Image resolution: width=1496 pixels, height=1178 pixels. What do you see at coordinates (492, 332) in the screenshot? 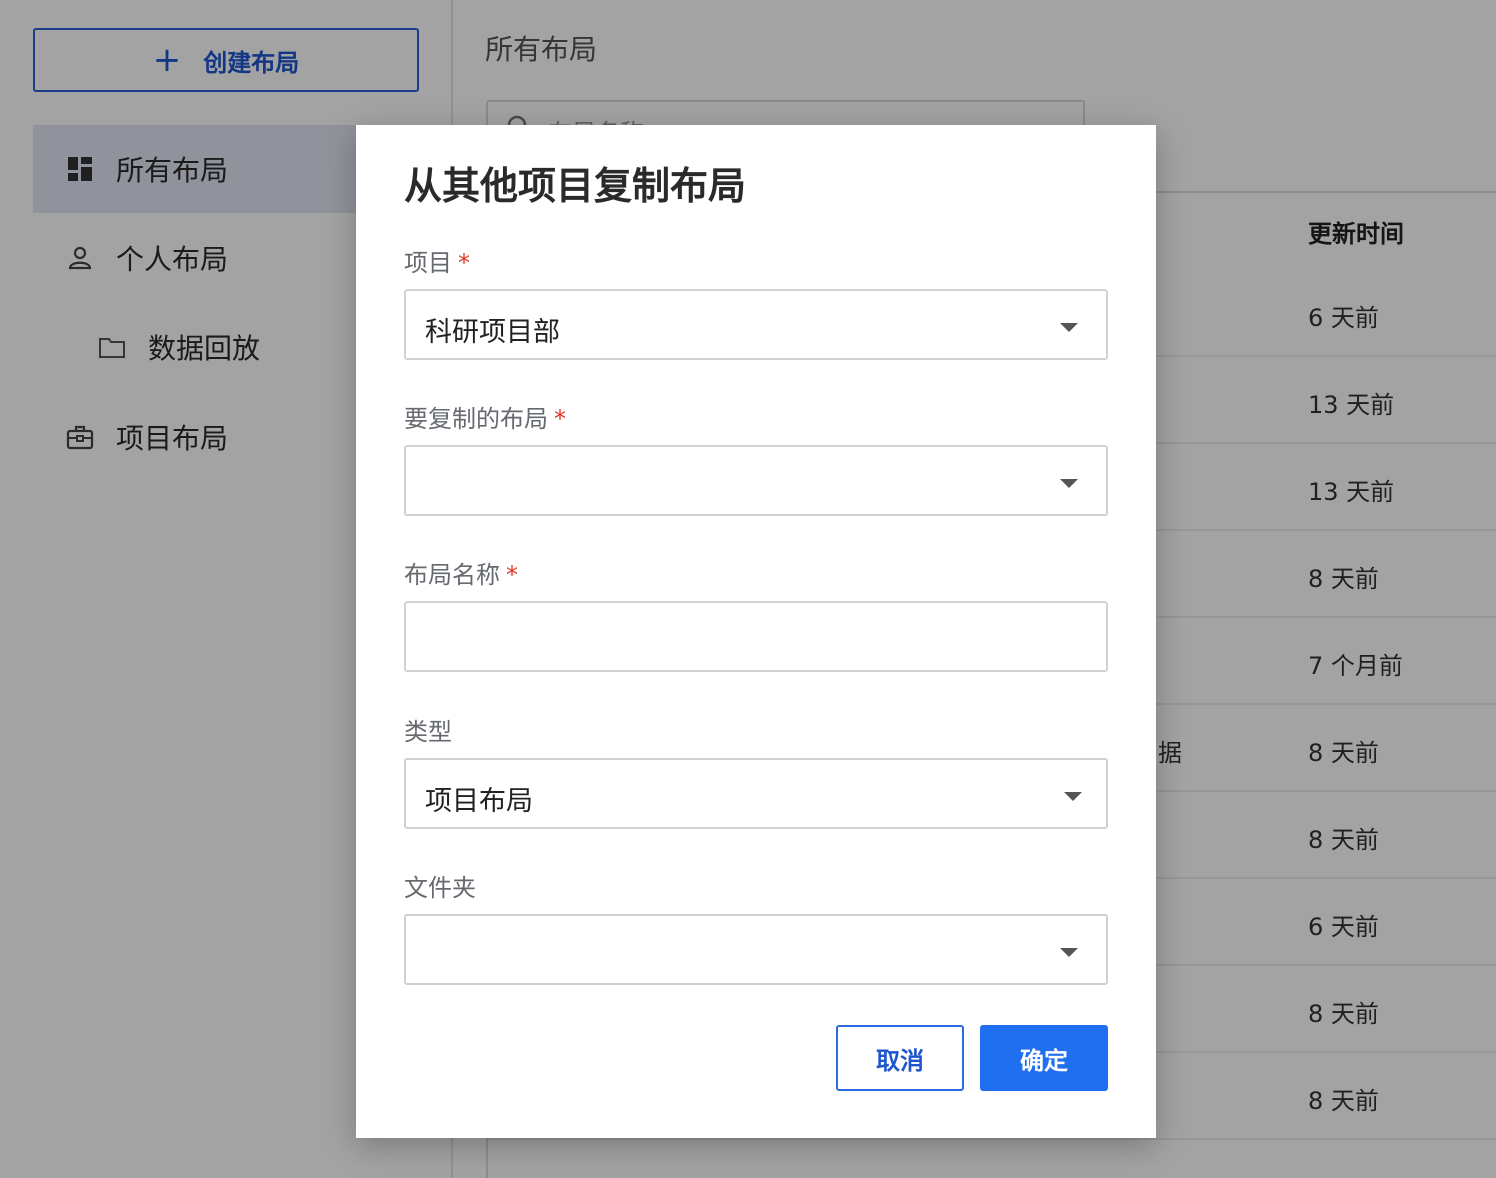
I see `project-select-value: 科研项目部` at bounding box center [492, 332].